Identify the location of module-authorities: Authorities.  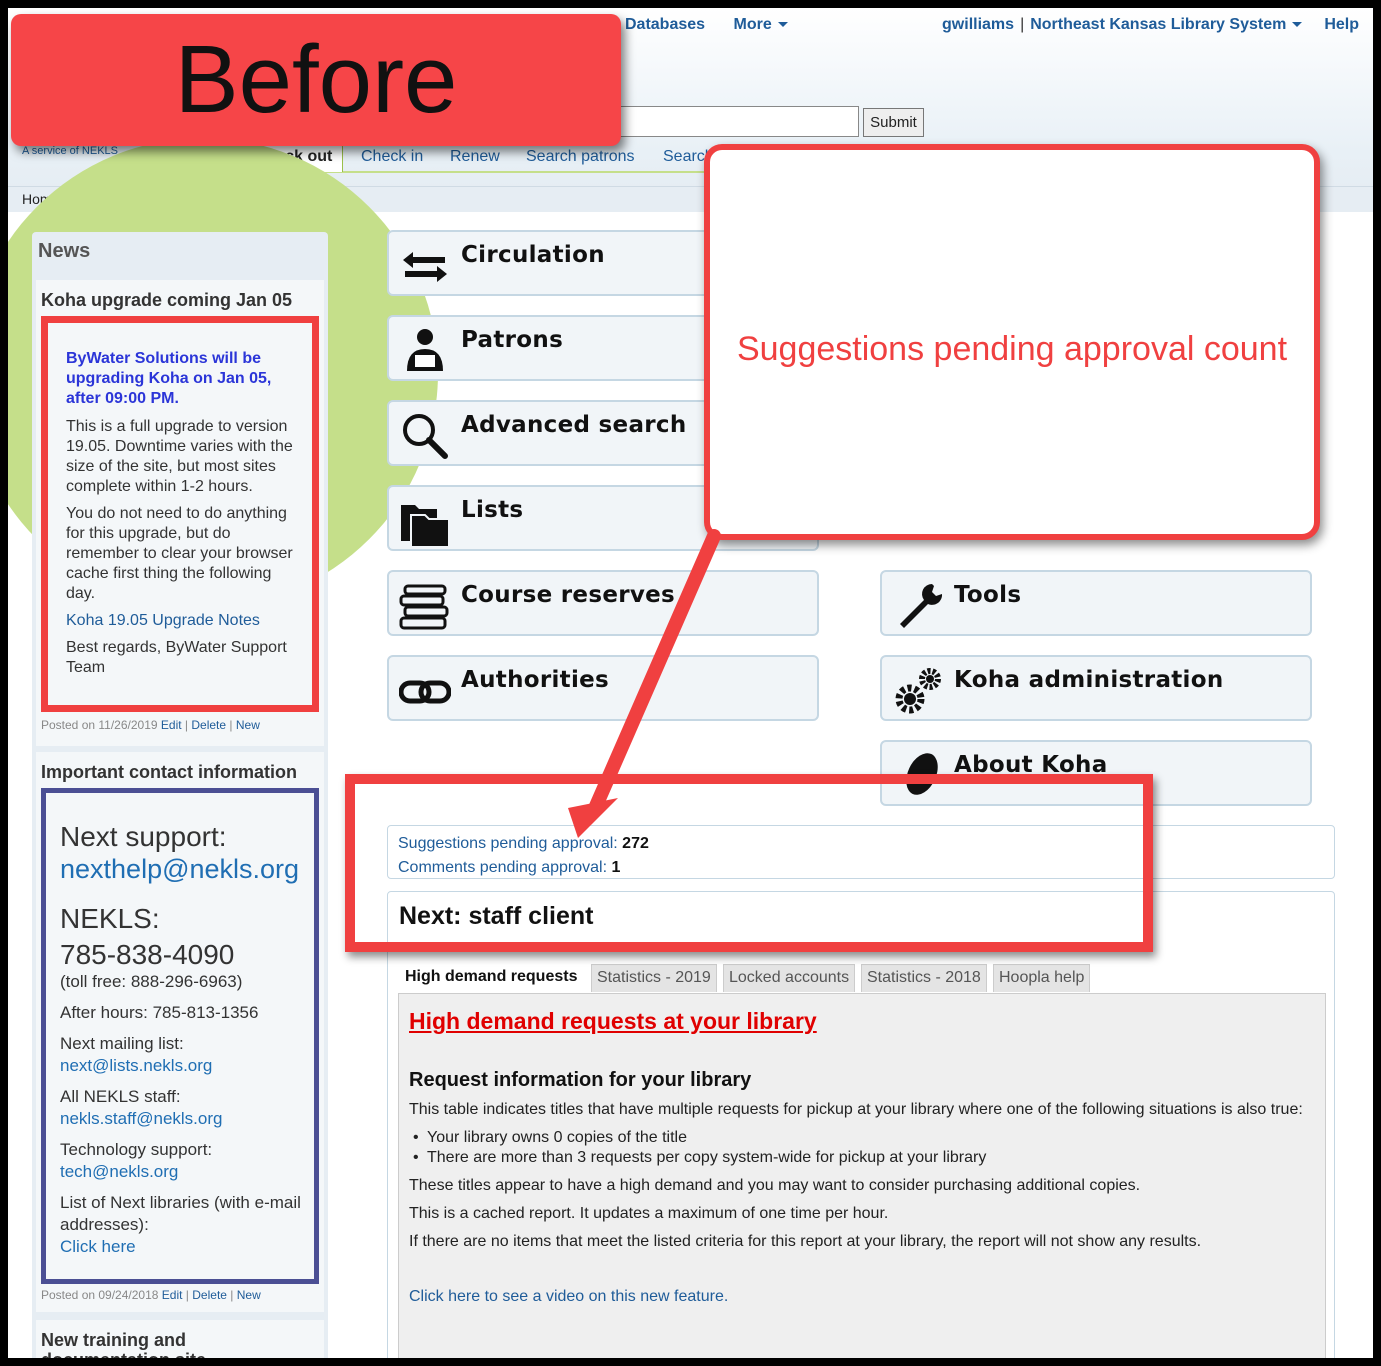
(603, 688).